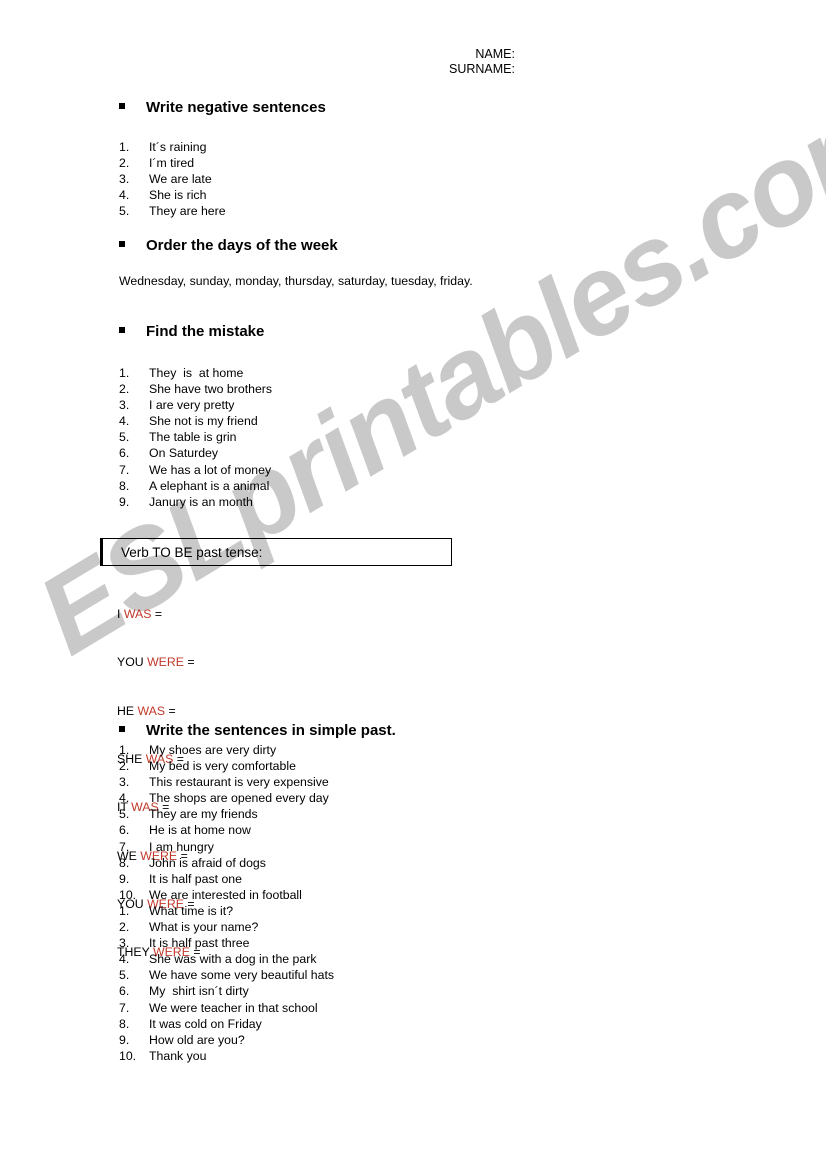 Image resolution: width=826 pixels, height=1169 pixels. What do you see at coordinates (124, 862) in the screenshot?
I see `item-number: 8.` at bounding box center [124, 862].